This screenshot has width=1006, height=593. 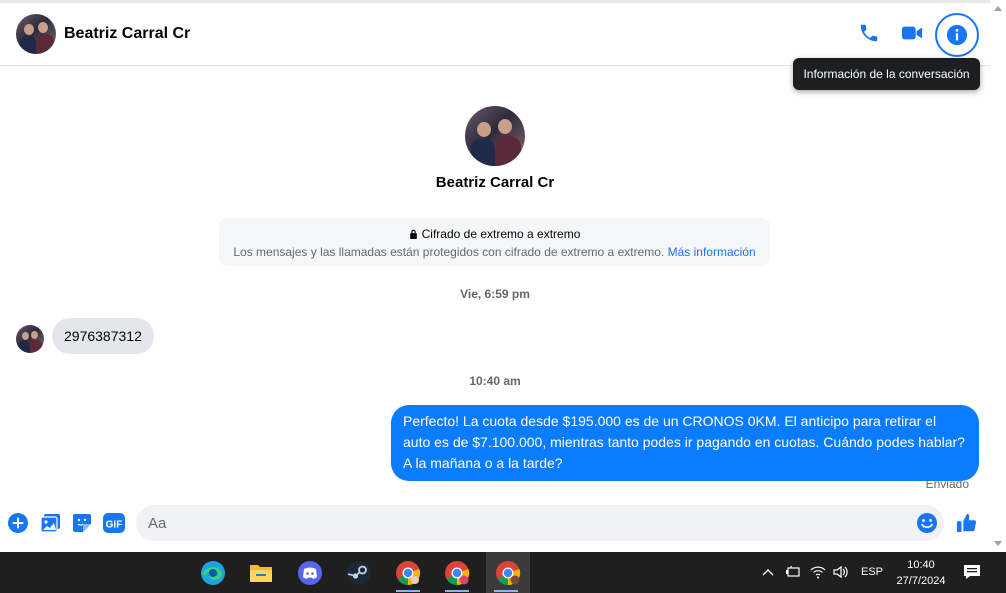 What do you see at coordinates (359, 572) in the screenshot?
I see `steam-icon` at bounding box center [359, 572].